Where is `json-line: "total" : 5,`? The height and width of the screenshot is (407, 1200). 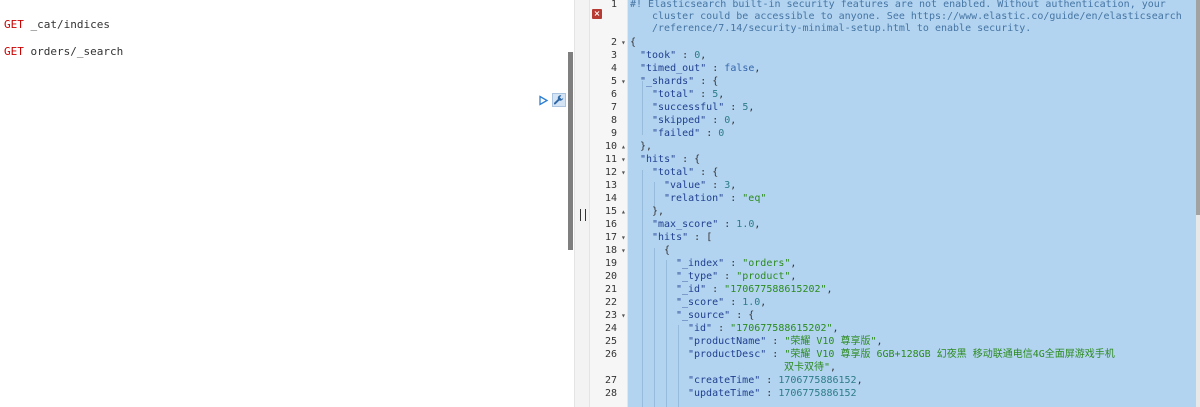 json-line: "total" : 5, is located at coordinates (688, 94).